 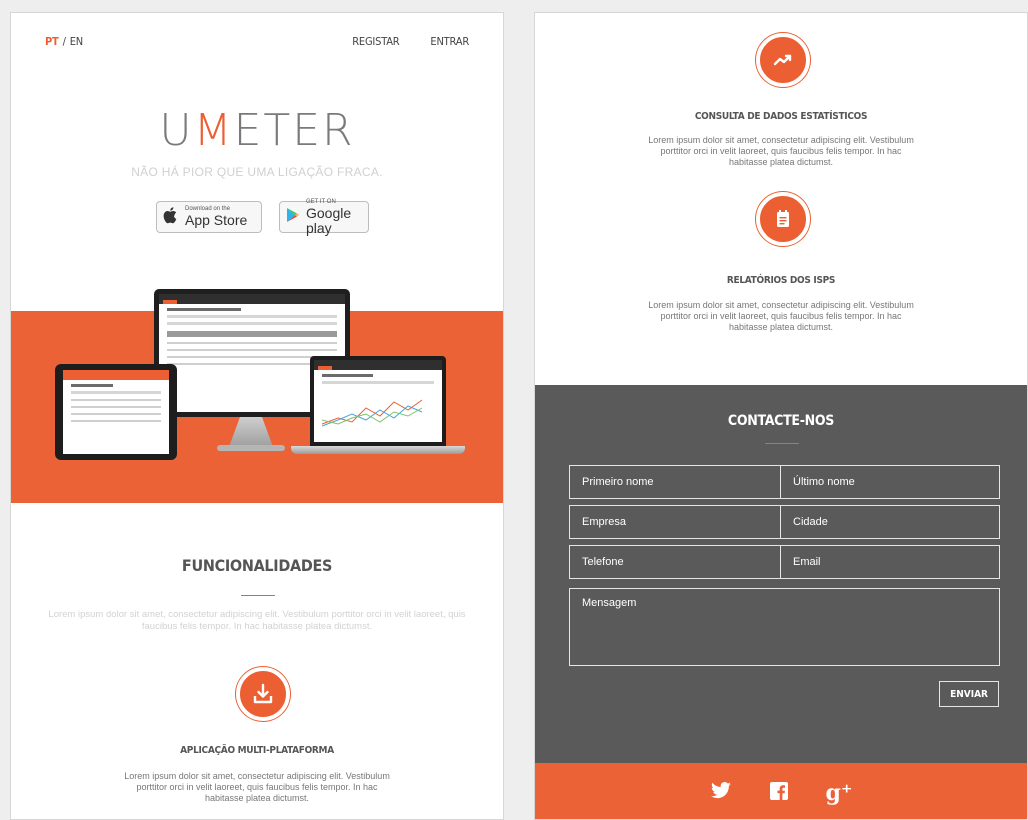 I want to click on company-field: Empresa, so click(x=675, y=522).